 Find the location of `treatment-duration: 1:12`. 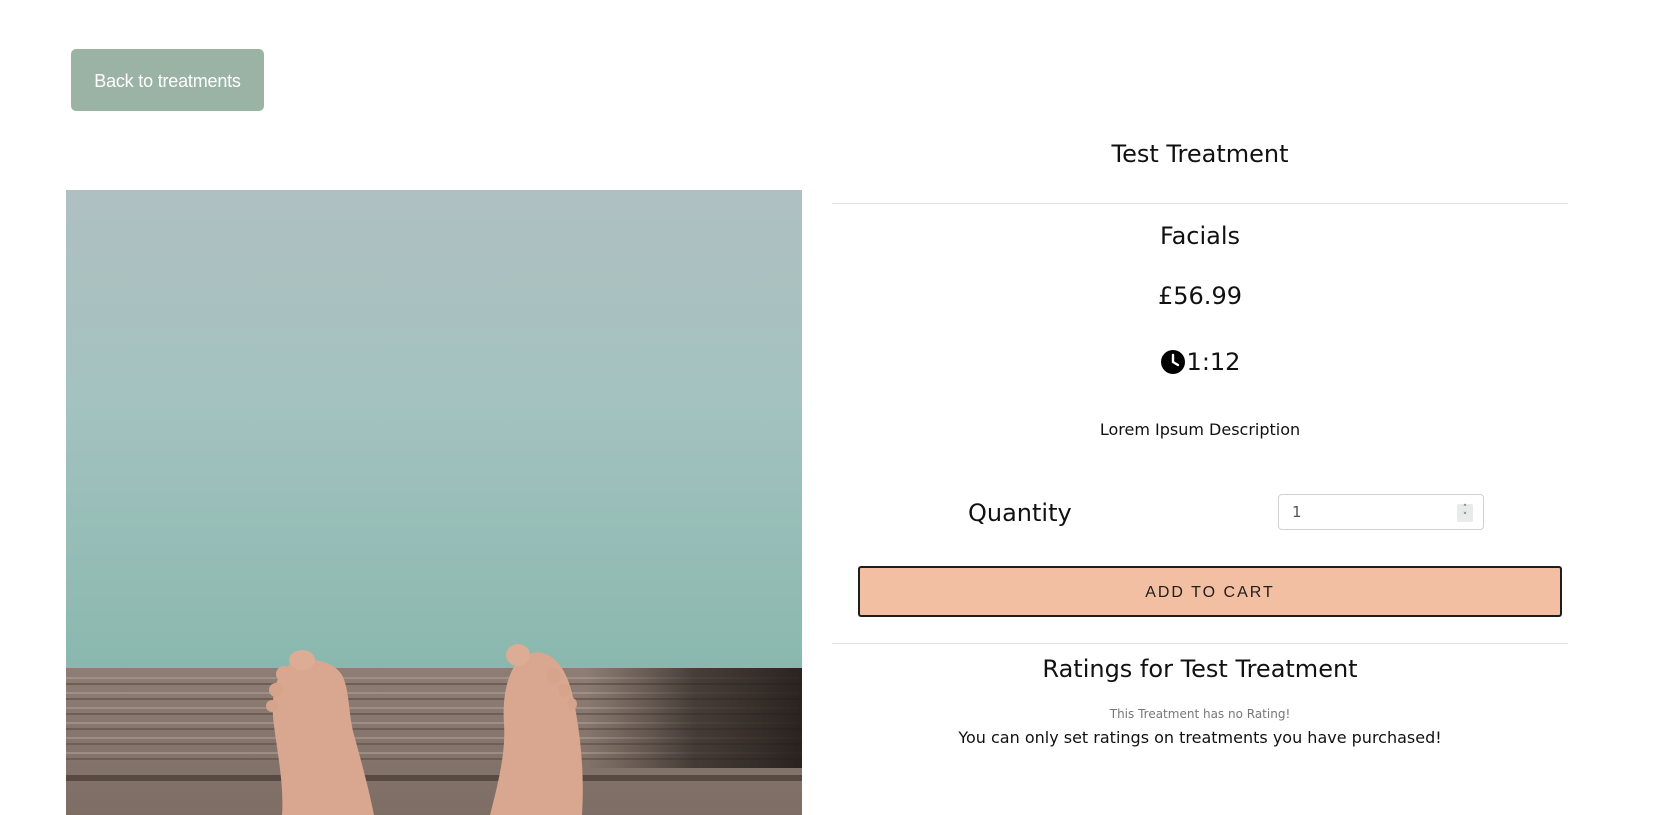

treatment-duration: 1:12 is located at coordinates (1200, 362).